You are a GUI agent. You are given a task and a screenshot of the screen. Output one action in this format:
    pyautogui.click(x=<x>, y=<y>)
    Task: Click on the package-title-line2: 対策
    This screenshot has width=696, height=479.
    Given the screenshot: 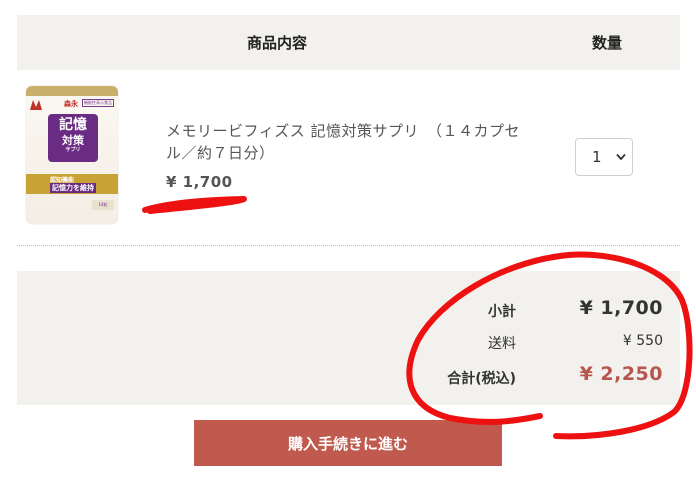 What is the action you would take?
    pyautogui.click(x=73, y=140)
    